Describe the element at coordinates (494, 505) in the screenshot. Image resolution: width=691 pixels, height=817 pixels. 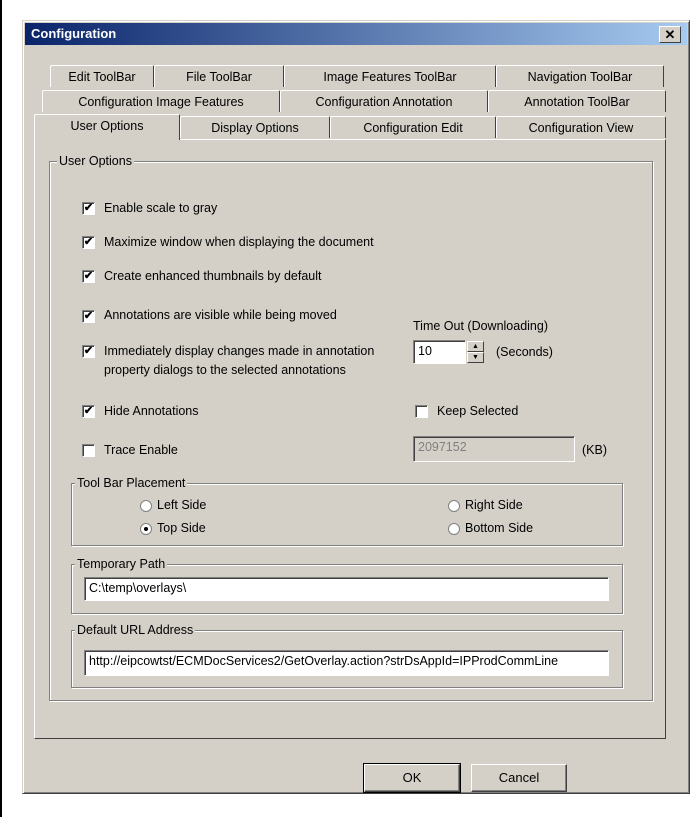
I see `radio-right-side-label: Right Side` at that location.